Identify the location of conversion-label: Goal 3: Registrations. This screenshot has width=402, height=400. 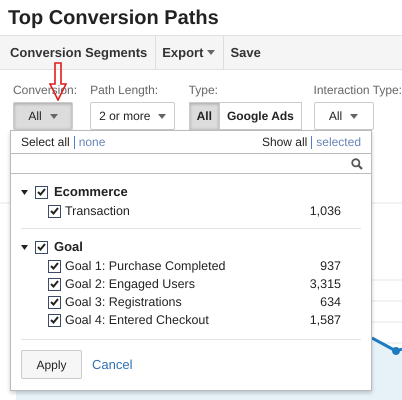
(124, 302).